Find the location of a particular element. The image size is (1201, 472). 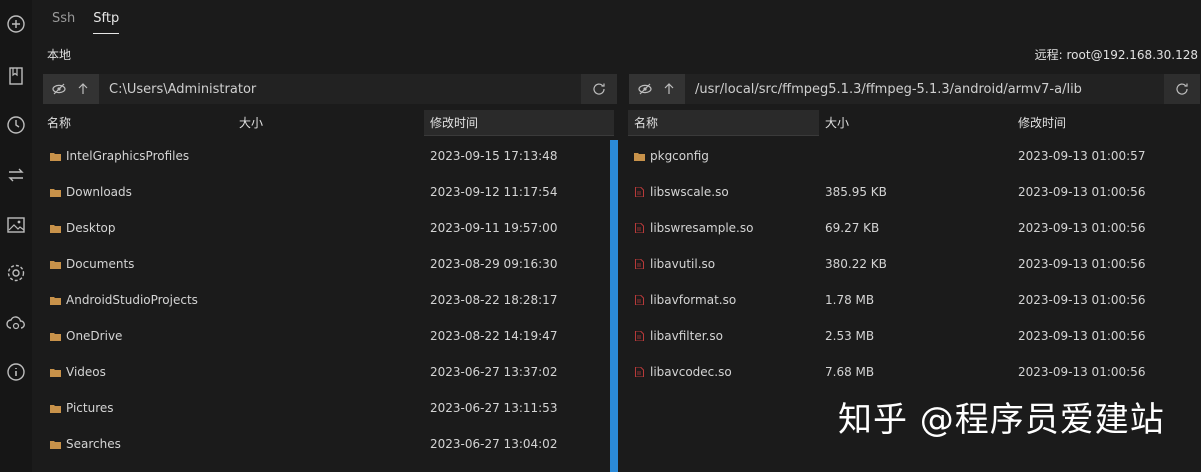

panel-divider-scrollbar is located at coordinates (614, 306).